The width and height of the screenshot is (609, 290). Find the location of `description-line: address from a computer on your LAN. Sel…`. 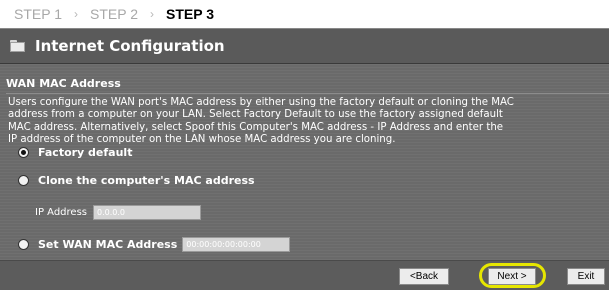

description-line: address from a computer on your LAN. Sel… is located at coordinates (255, 115).